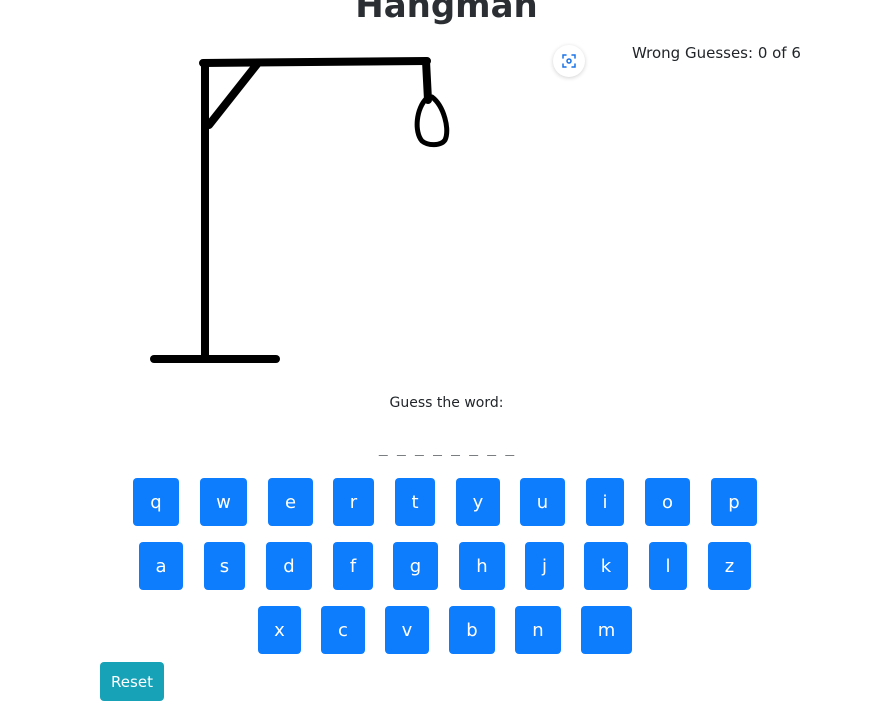 This screenshot has width=893, height=706. I want to click on word-blanks: _ _ _ _ _ _ _ _, so click(446, 447).